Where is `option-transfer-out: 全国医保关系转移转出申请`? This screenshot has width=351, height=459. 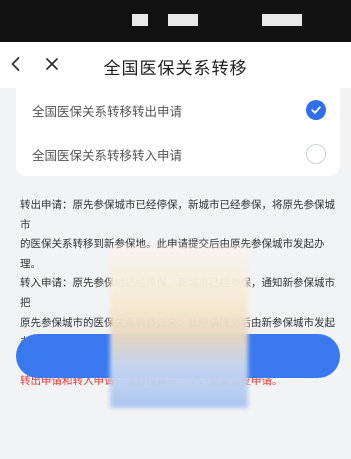 option-transfer-out: 全国医保关系转移转出申请 is located at coordinates (178, 110).